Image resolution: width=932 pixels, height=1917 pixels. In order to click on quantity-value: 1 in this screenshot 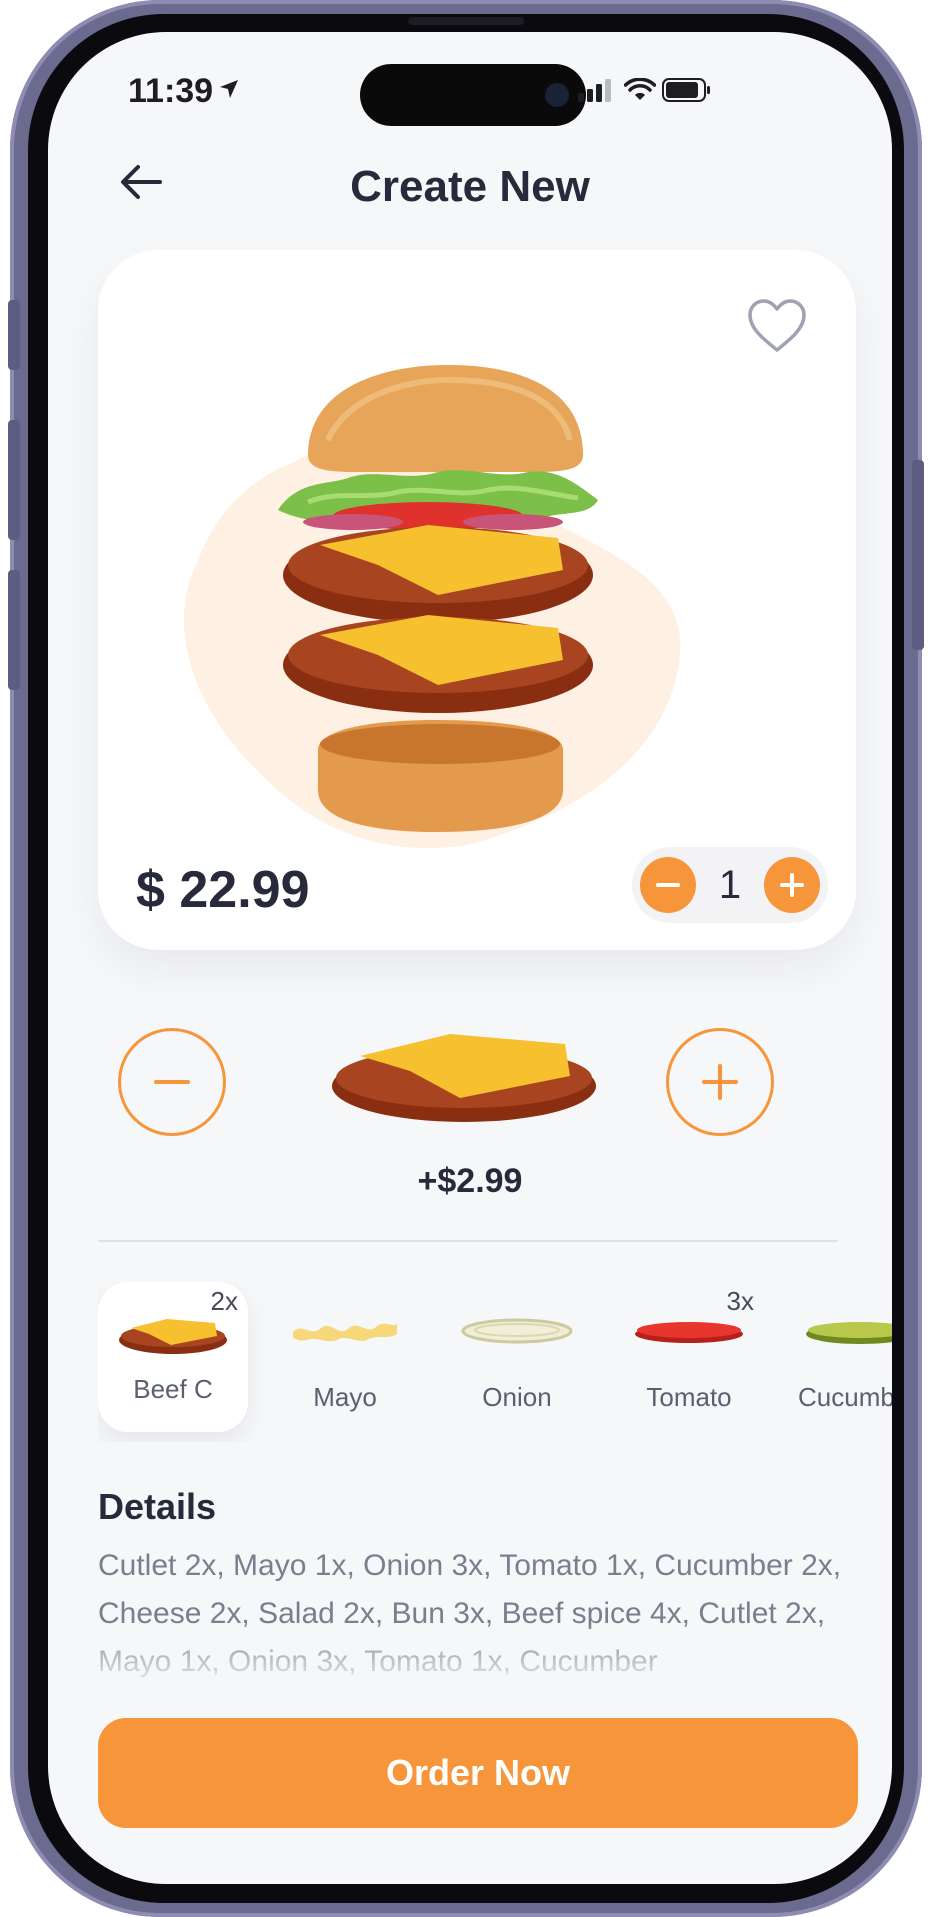, I will do `click(730, 884)`.